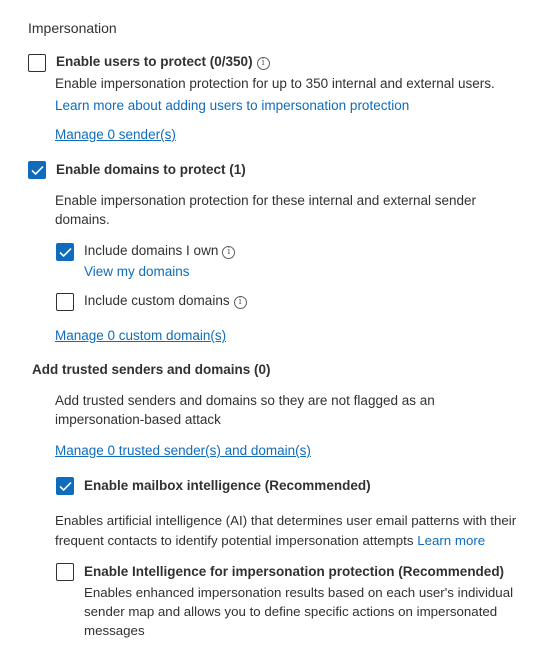 The height and width of the screenshot is (645, 552). What do you see at coordinates (151, 250) in the screenshot?
I see `include-own-domains-label: Include domains I own` at bounding box center [151, 250].